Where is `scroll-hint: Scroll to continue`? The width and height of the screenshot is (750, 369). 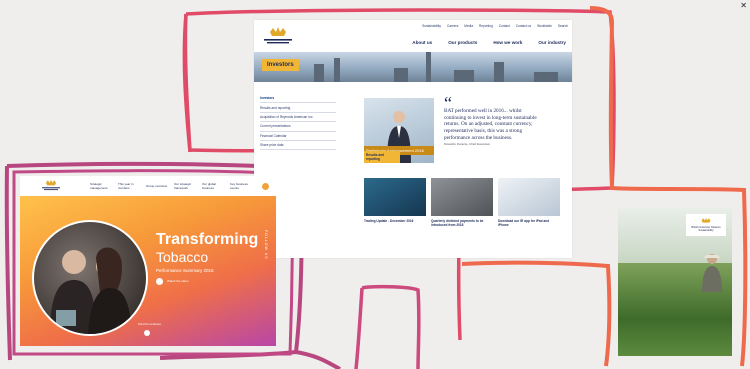
scroll-hint: Scroll to continue is located at coordinates (150, 324).